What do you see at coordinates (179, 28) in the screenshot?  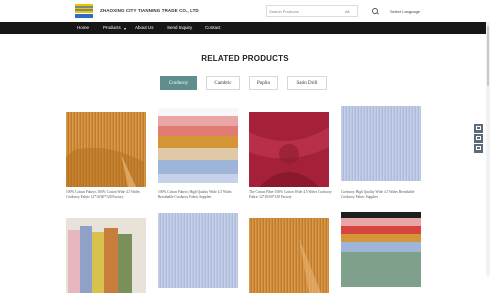 I see `nav-send-inquiry: Send Inquiry` at bounding box center [179, 28].